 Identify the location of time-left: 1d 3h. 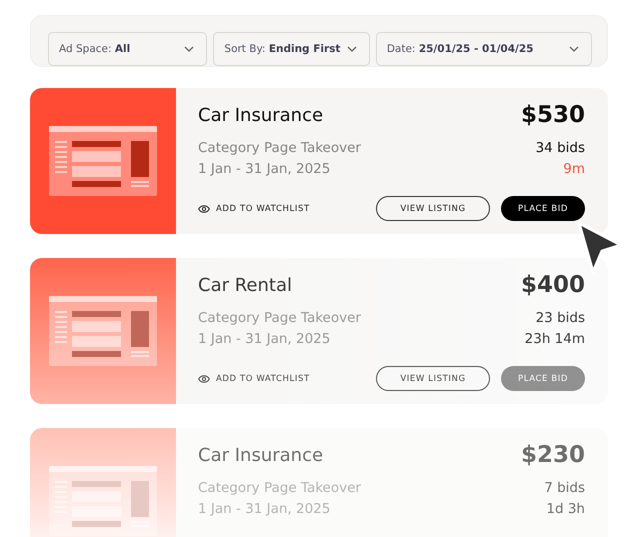
(565, 509).